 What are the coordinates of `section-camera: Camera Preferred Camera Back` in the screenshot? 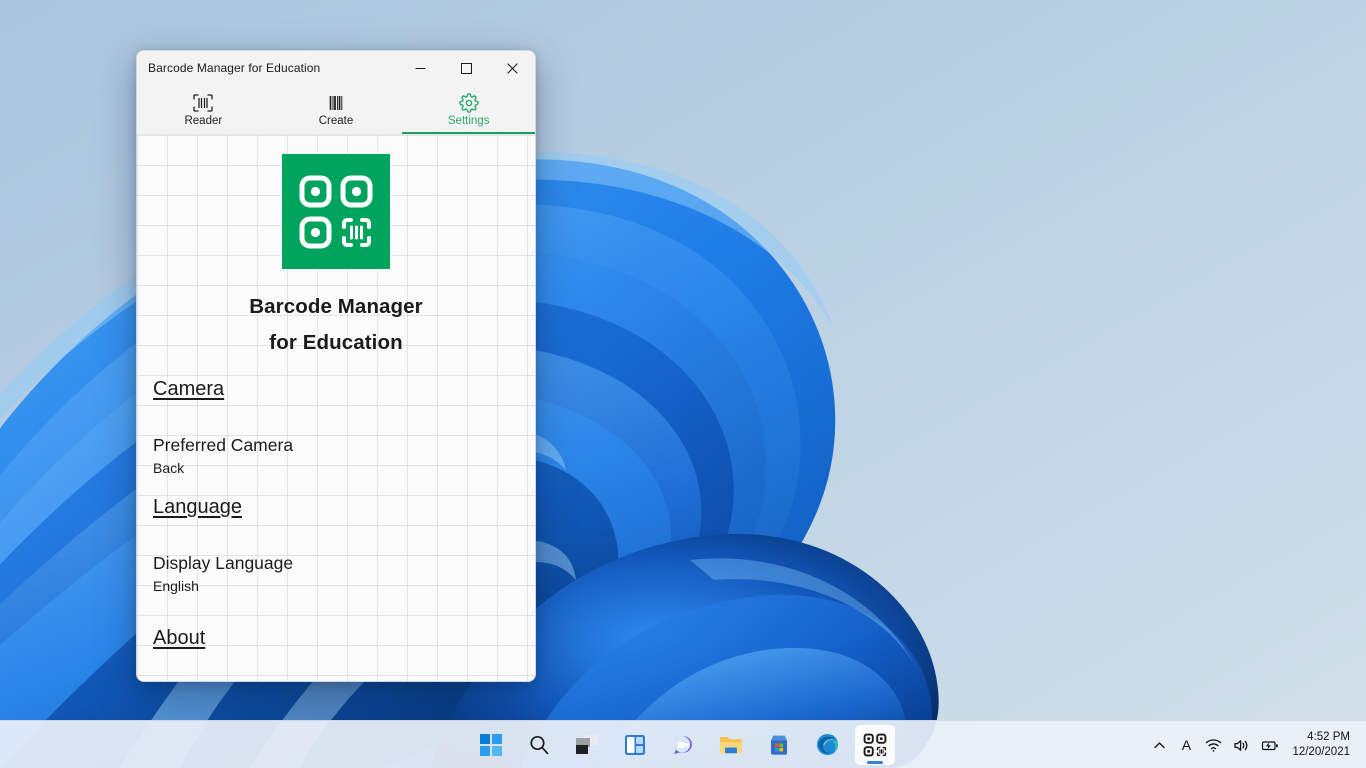 It's located at (336, 418).